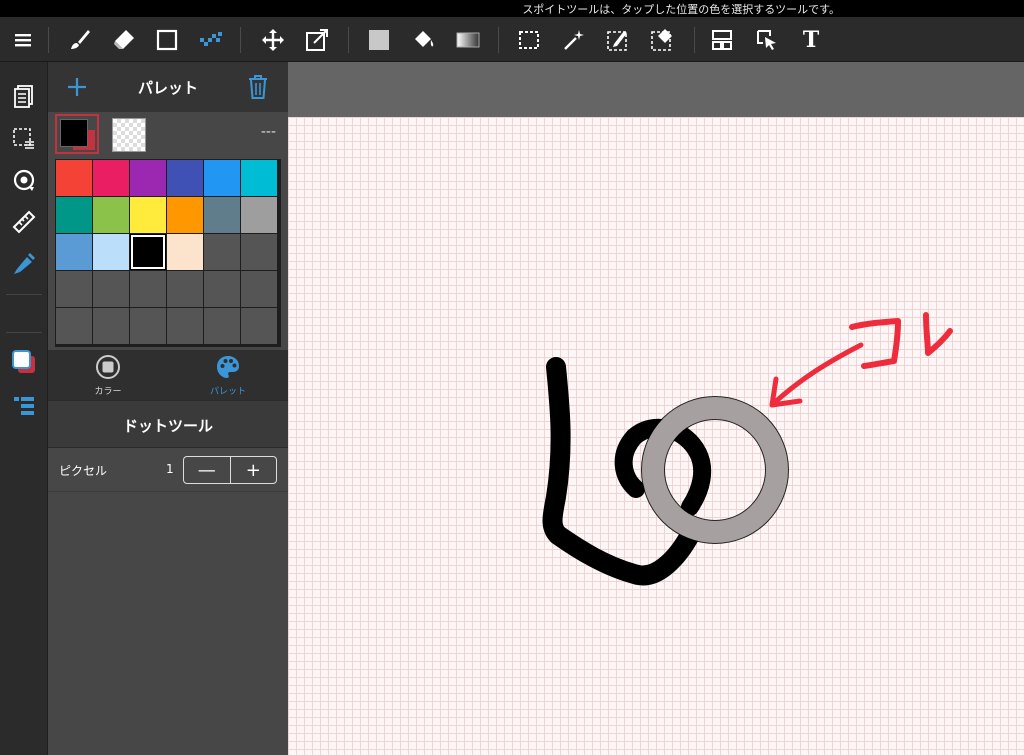 The height and width of the screenshot is (755, 1024). I want to click on foreground-color-swatch, so click(77, 134).